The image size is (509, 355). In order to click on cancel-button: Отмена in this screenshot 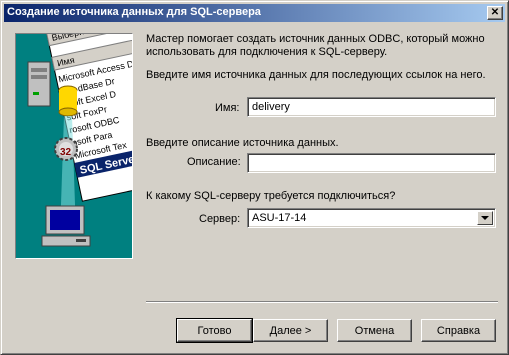, I will do `click(374, 330)`.